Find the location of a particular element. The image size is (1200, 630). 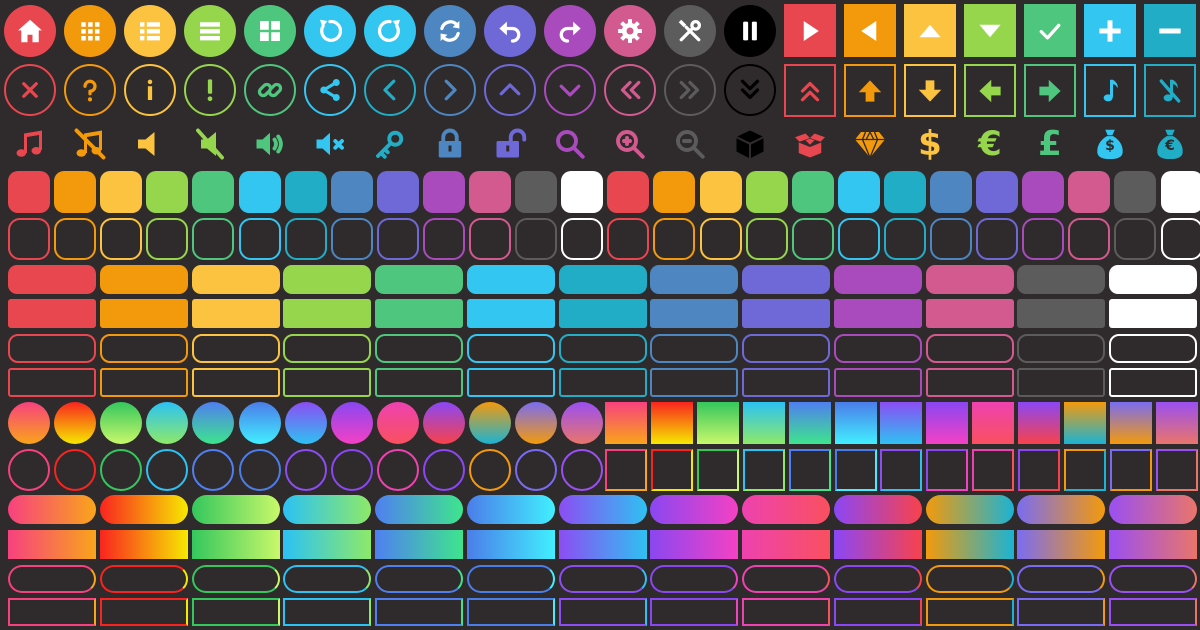

speaker-off-icon is located at coordinates (330, 144).